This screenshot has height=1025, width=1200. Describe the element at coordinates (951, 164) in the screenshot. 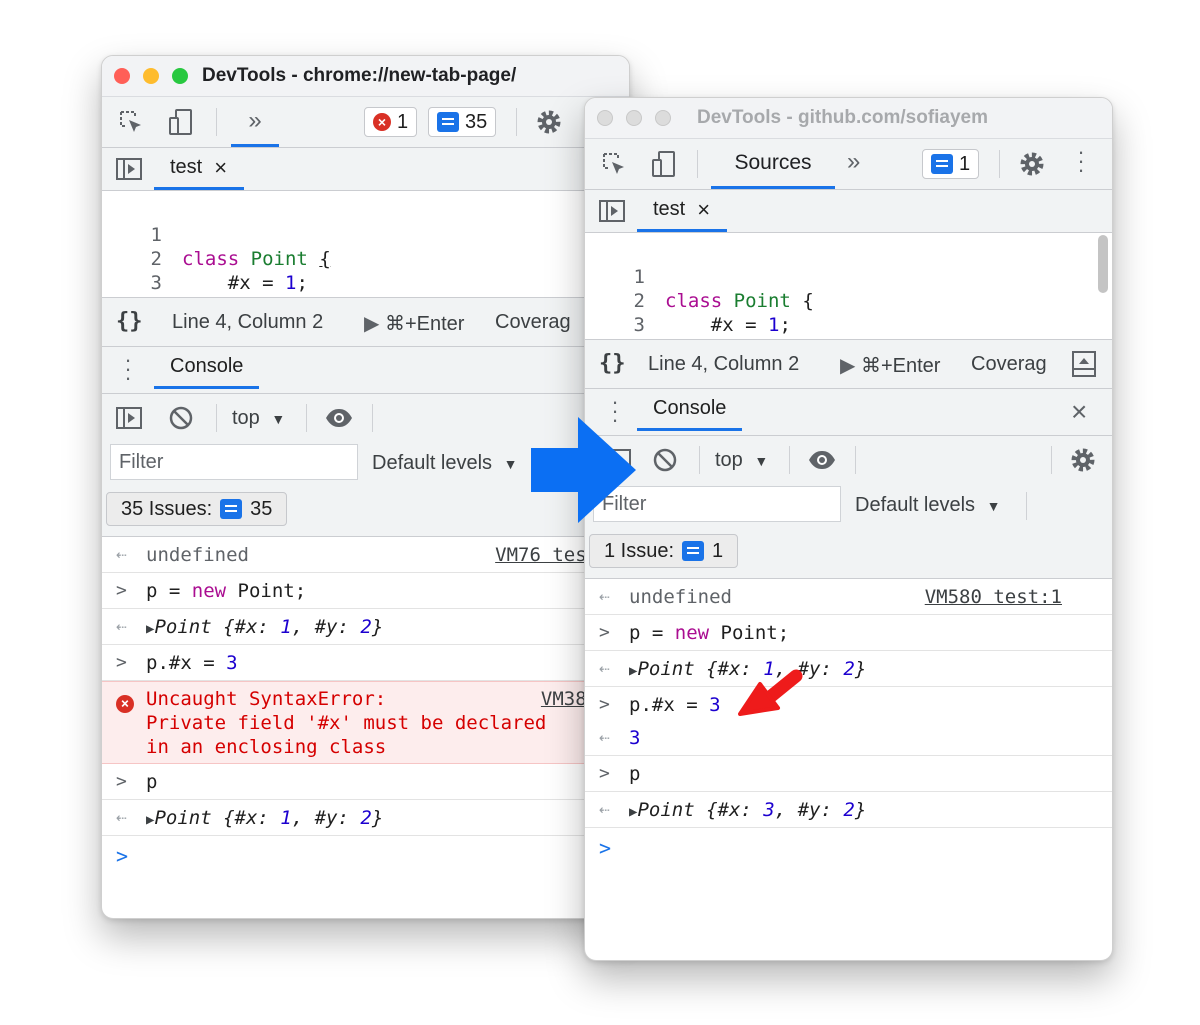

I see `messages-badge: 1` at that location.